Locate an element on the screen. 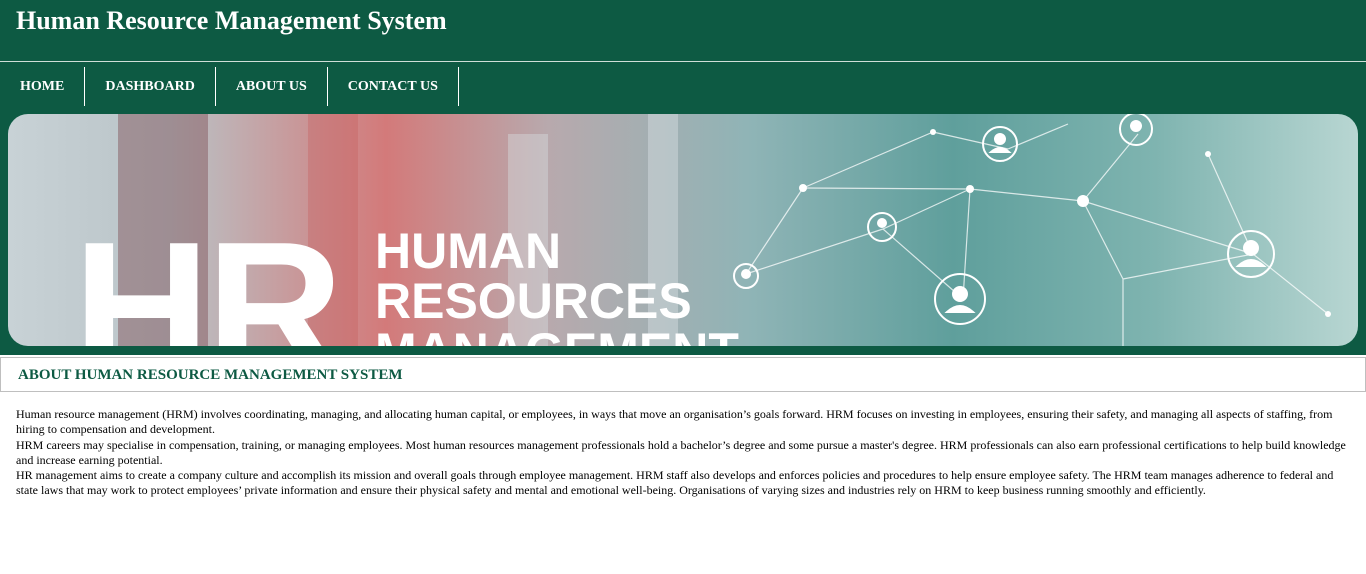 The image size is (1366, 574). main-nav: HOME DASHBOARD ABOUT US CONTACT US is located at coordinates (229, 86).